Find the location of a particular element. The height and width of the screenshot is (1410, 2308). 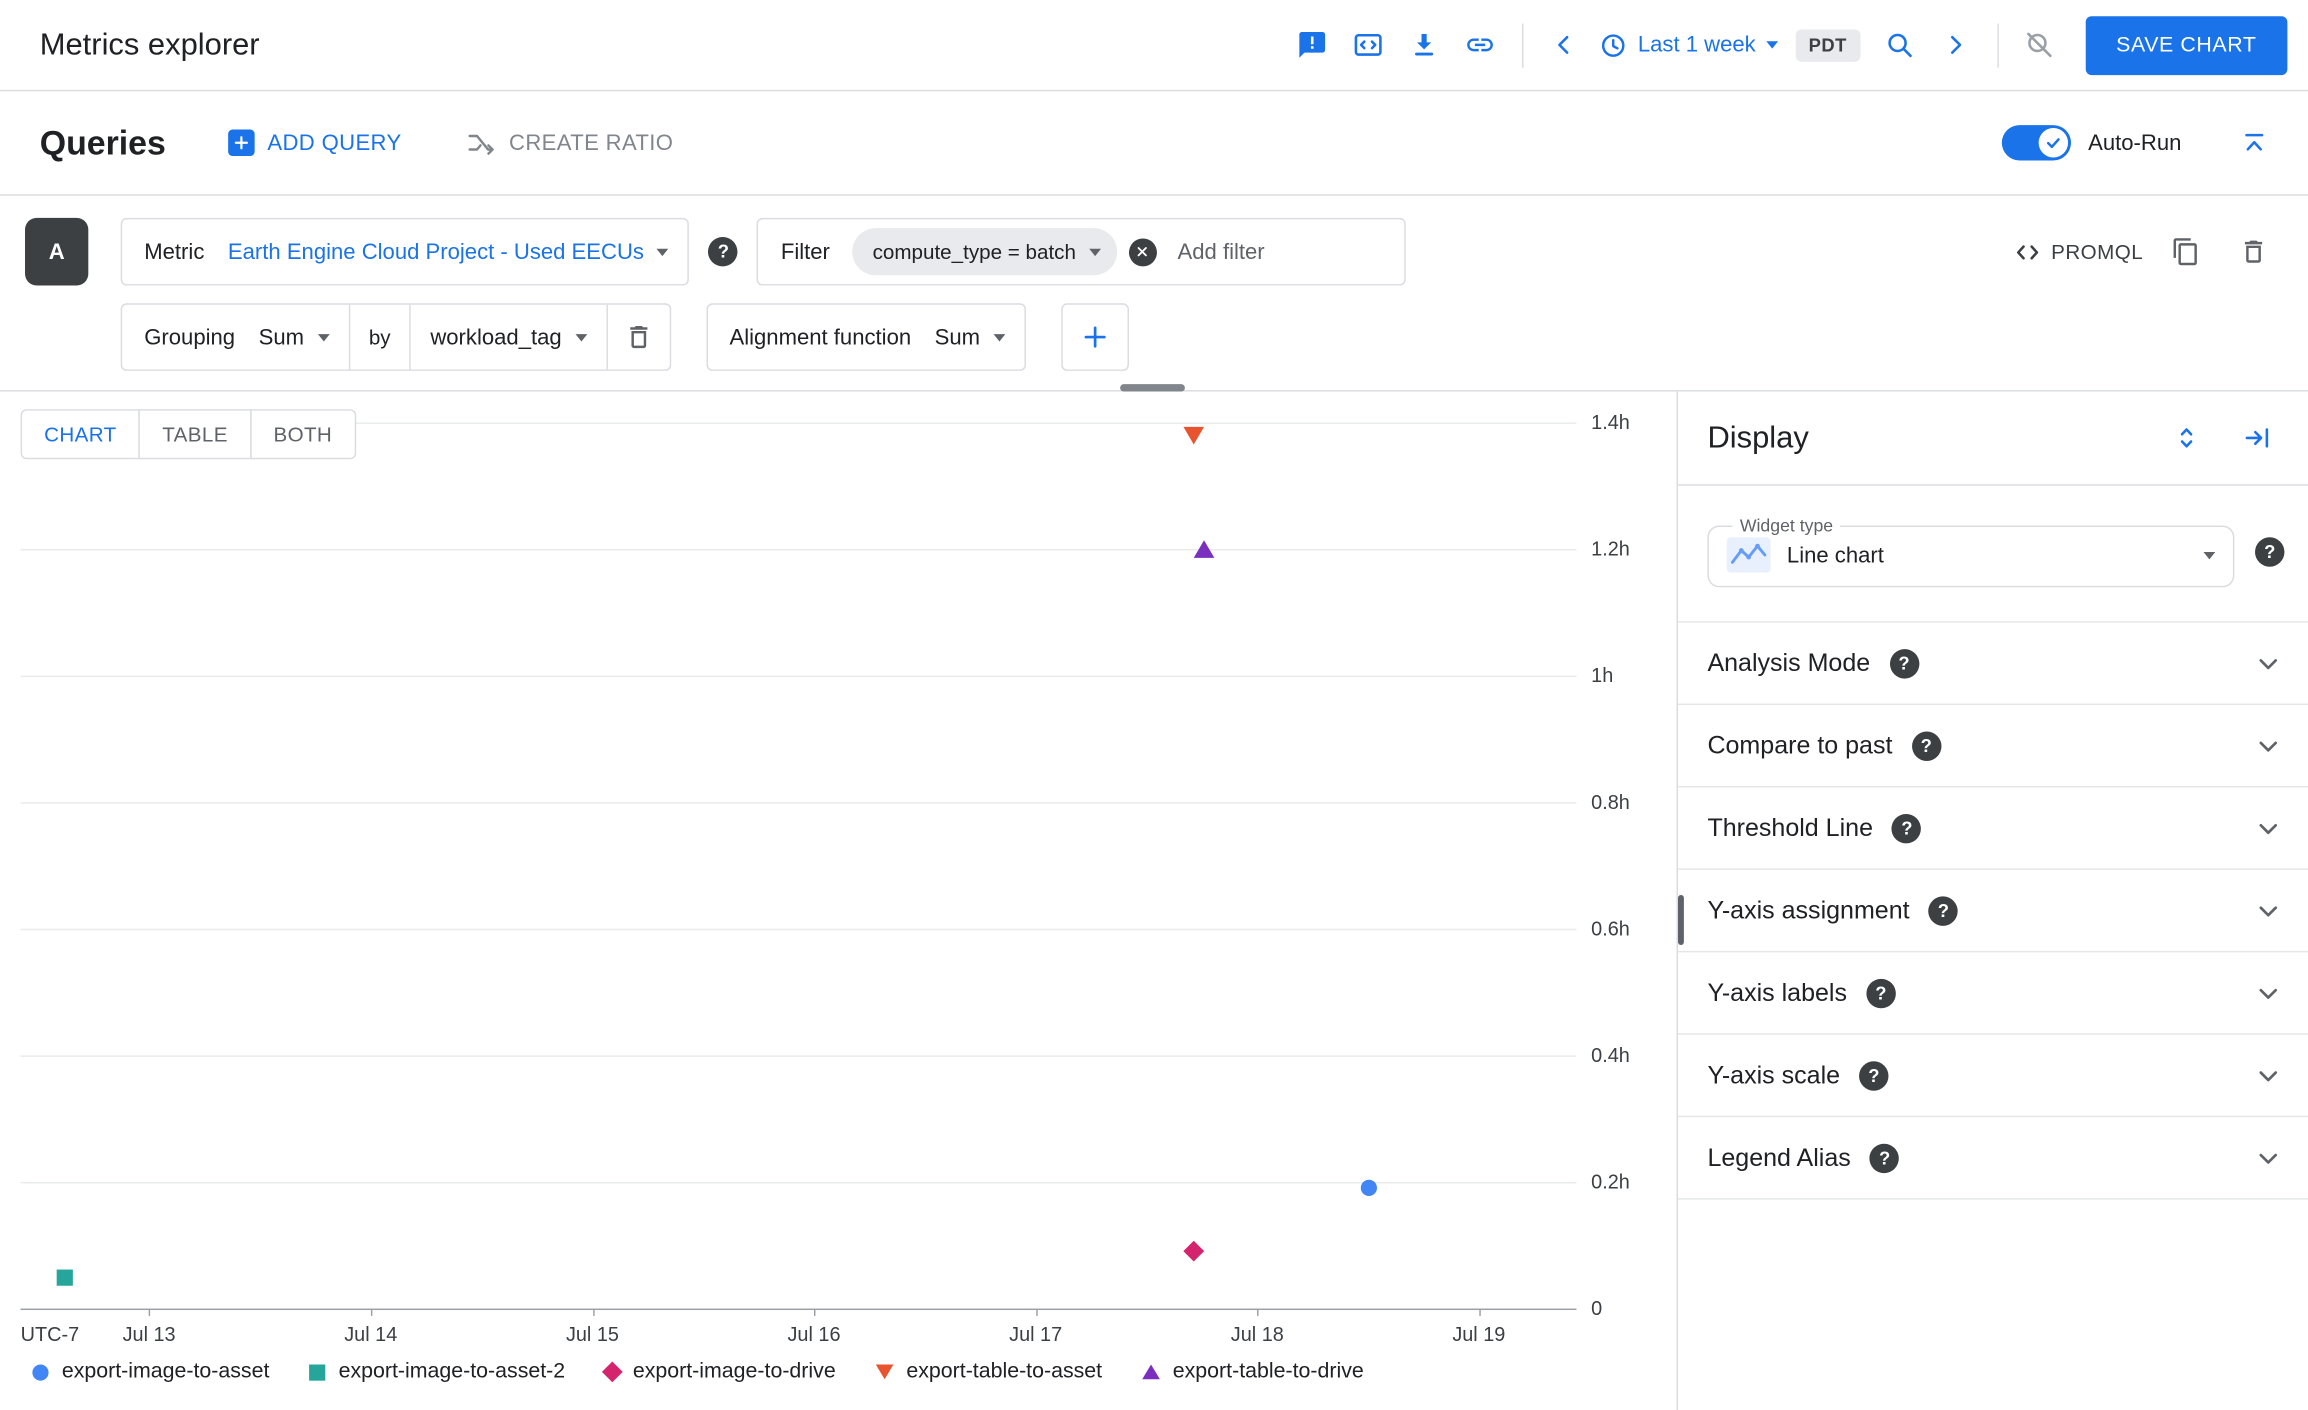

legend-label: export-image-to-asset-2 is located at coordinates (452, 1372).